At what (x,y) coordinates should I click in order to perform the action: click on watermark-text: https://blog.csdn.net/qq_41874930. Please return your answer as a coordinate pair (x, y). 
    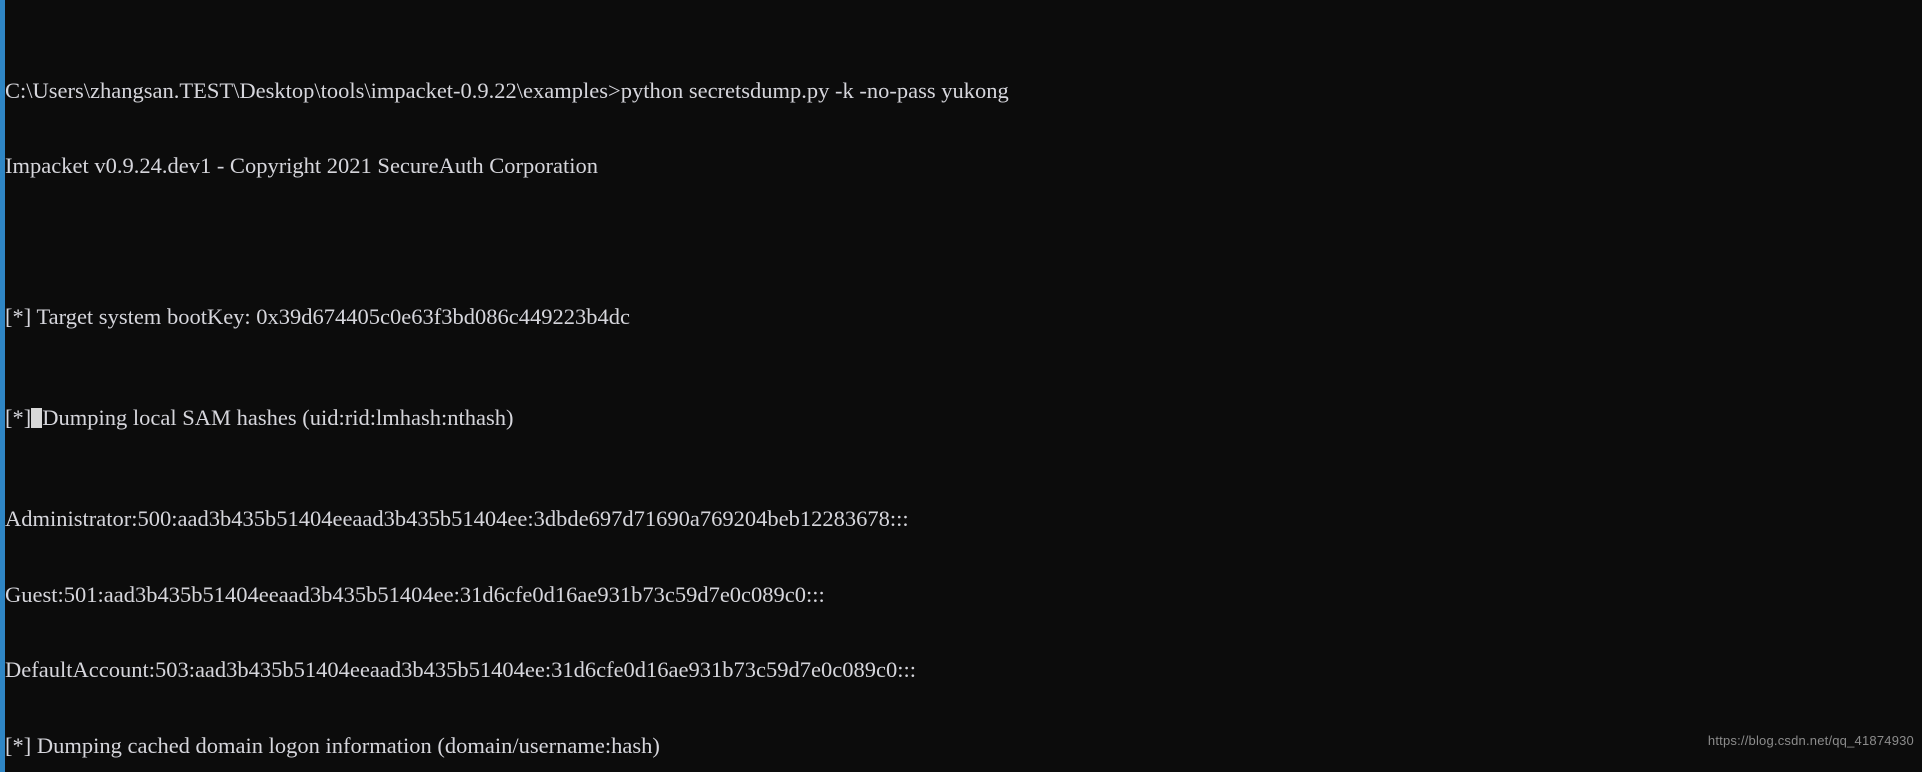
    Looking at the image, I should click on (1810, 740).